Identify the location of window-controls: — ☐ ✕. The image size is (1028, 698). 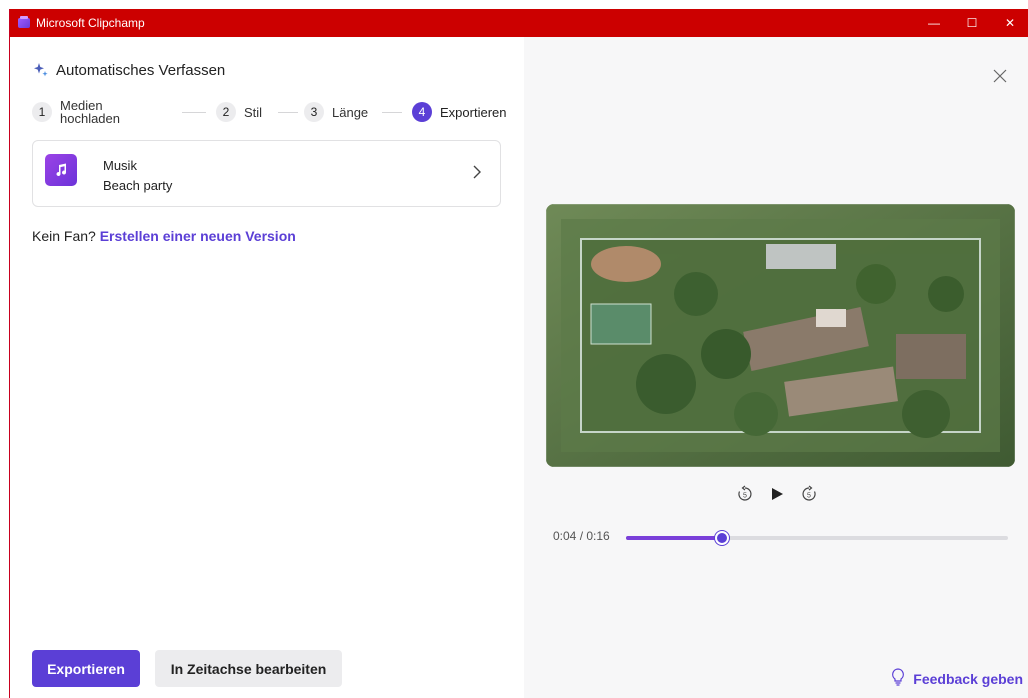
(971, 23).